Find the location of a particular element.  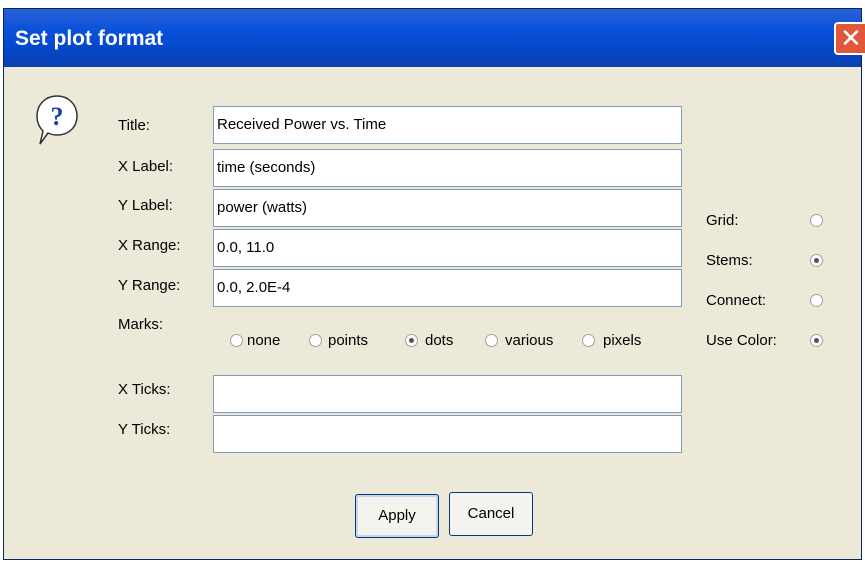

marks-option-none: none is located at coordinates (264, 340).